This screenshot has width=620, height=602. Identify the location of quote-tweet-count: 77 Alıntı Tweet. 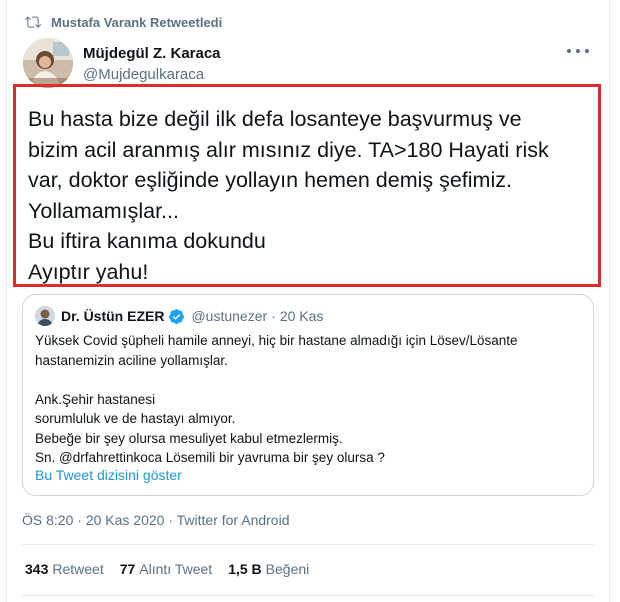
(166, 569).